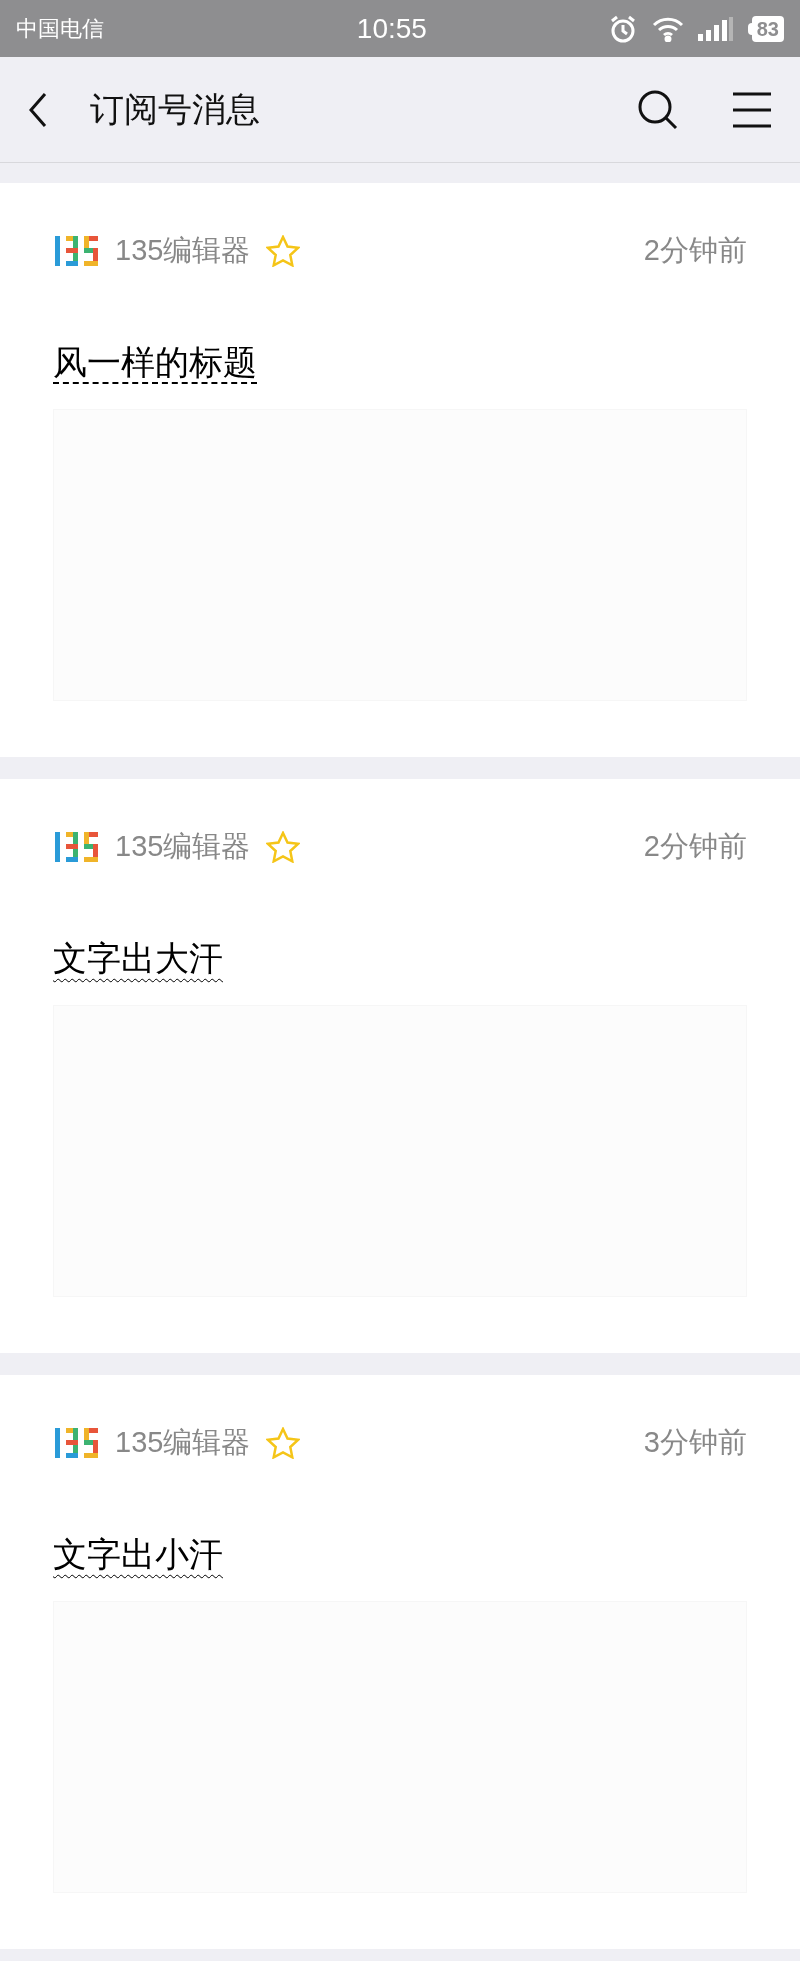  What do you see at coordinates (155, 362) in the screenshot?
I see `message-title: 风一样的标题` at bounding box center [155, 362].